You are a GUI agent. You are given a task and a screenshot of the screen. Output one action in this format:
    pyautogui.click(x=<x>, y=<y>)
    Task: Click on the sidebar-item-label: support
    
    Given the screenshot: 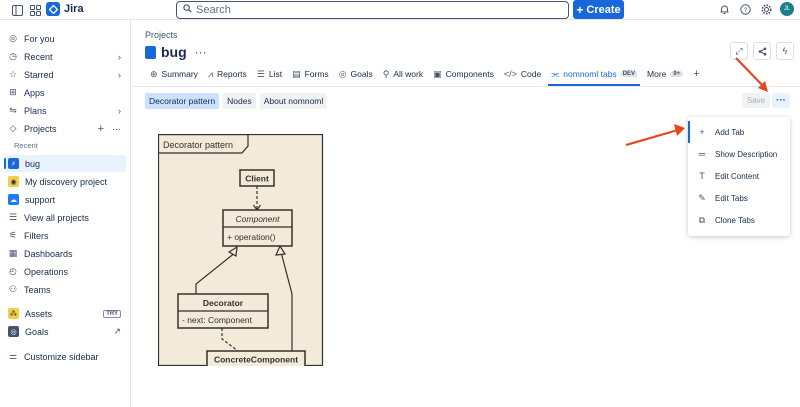 What is the action you would take?
    pyautogui.click(x=40, y=199)
    